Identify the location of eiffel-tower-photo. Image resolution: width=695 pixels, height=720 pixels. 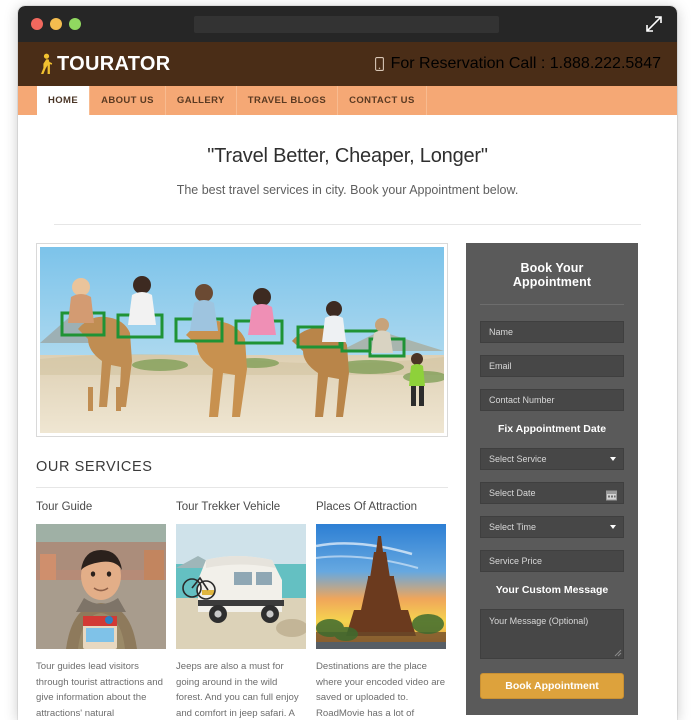
(381, 586).